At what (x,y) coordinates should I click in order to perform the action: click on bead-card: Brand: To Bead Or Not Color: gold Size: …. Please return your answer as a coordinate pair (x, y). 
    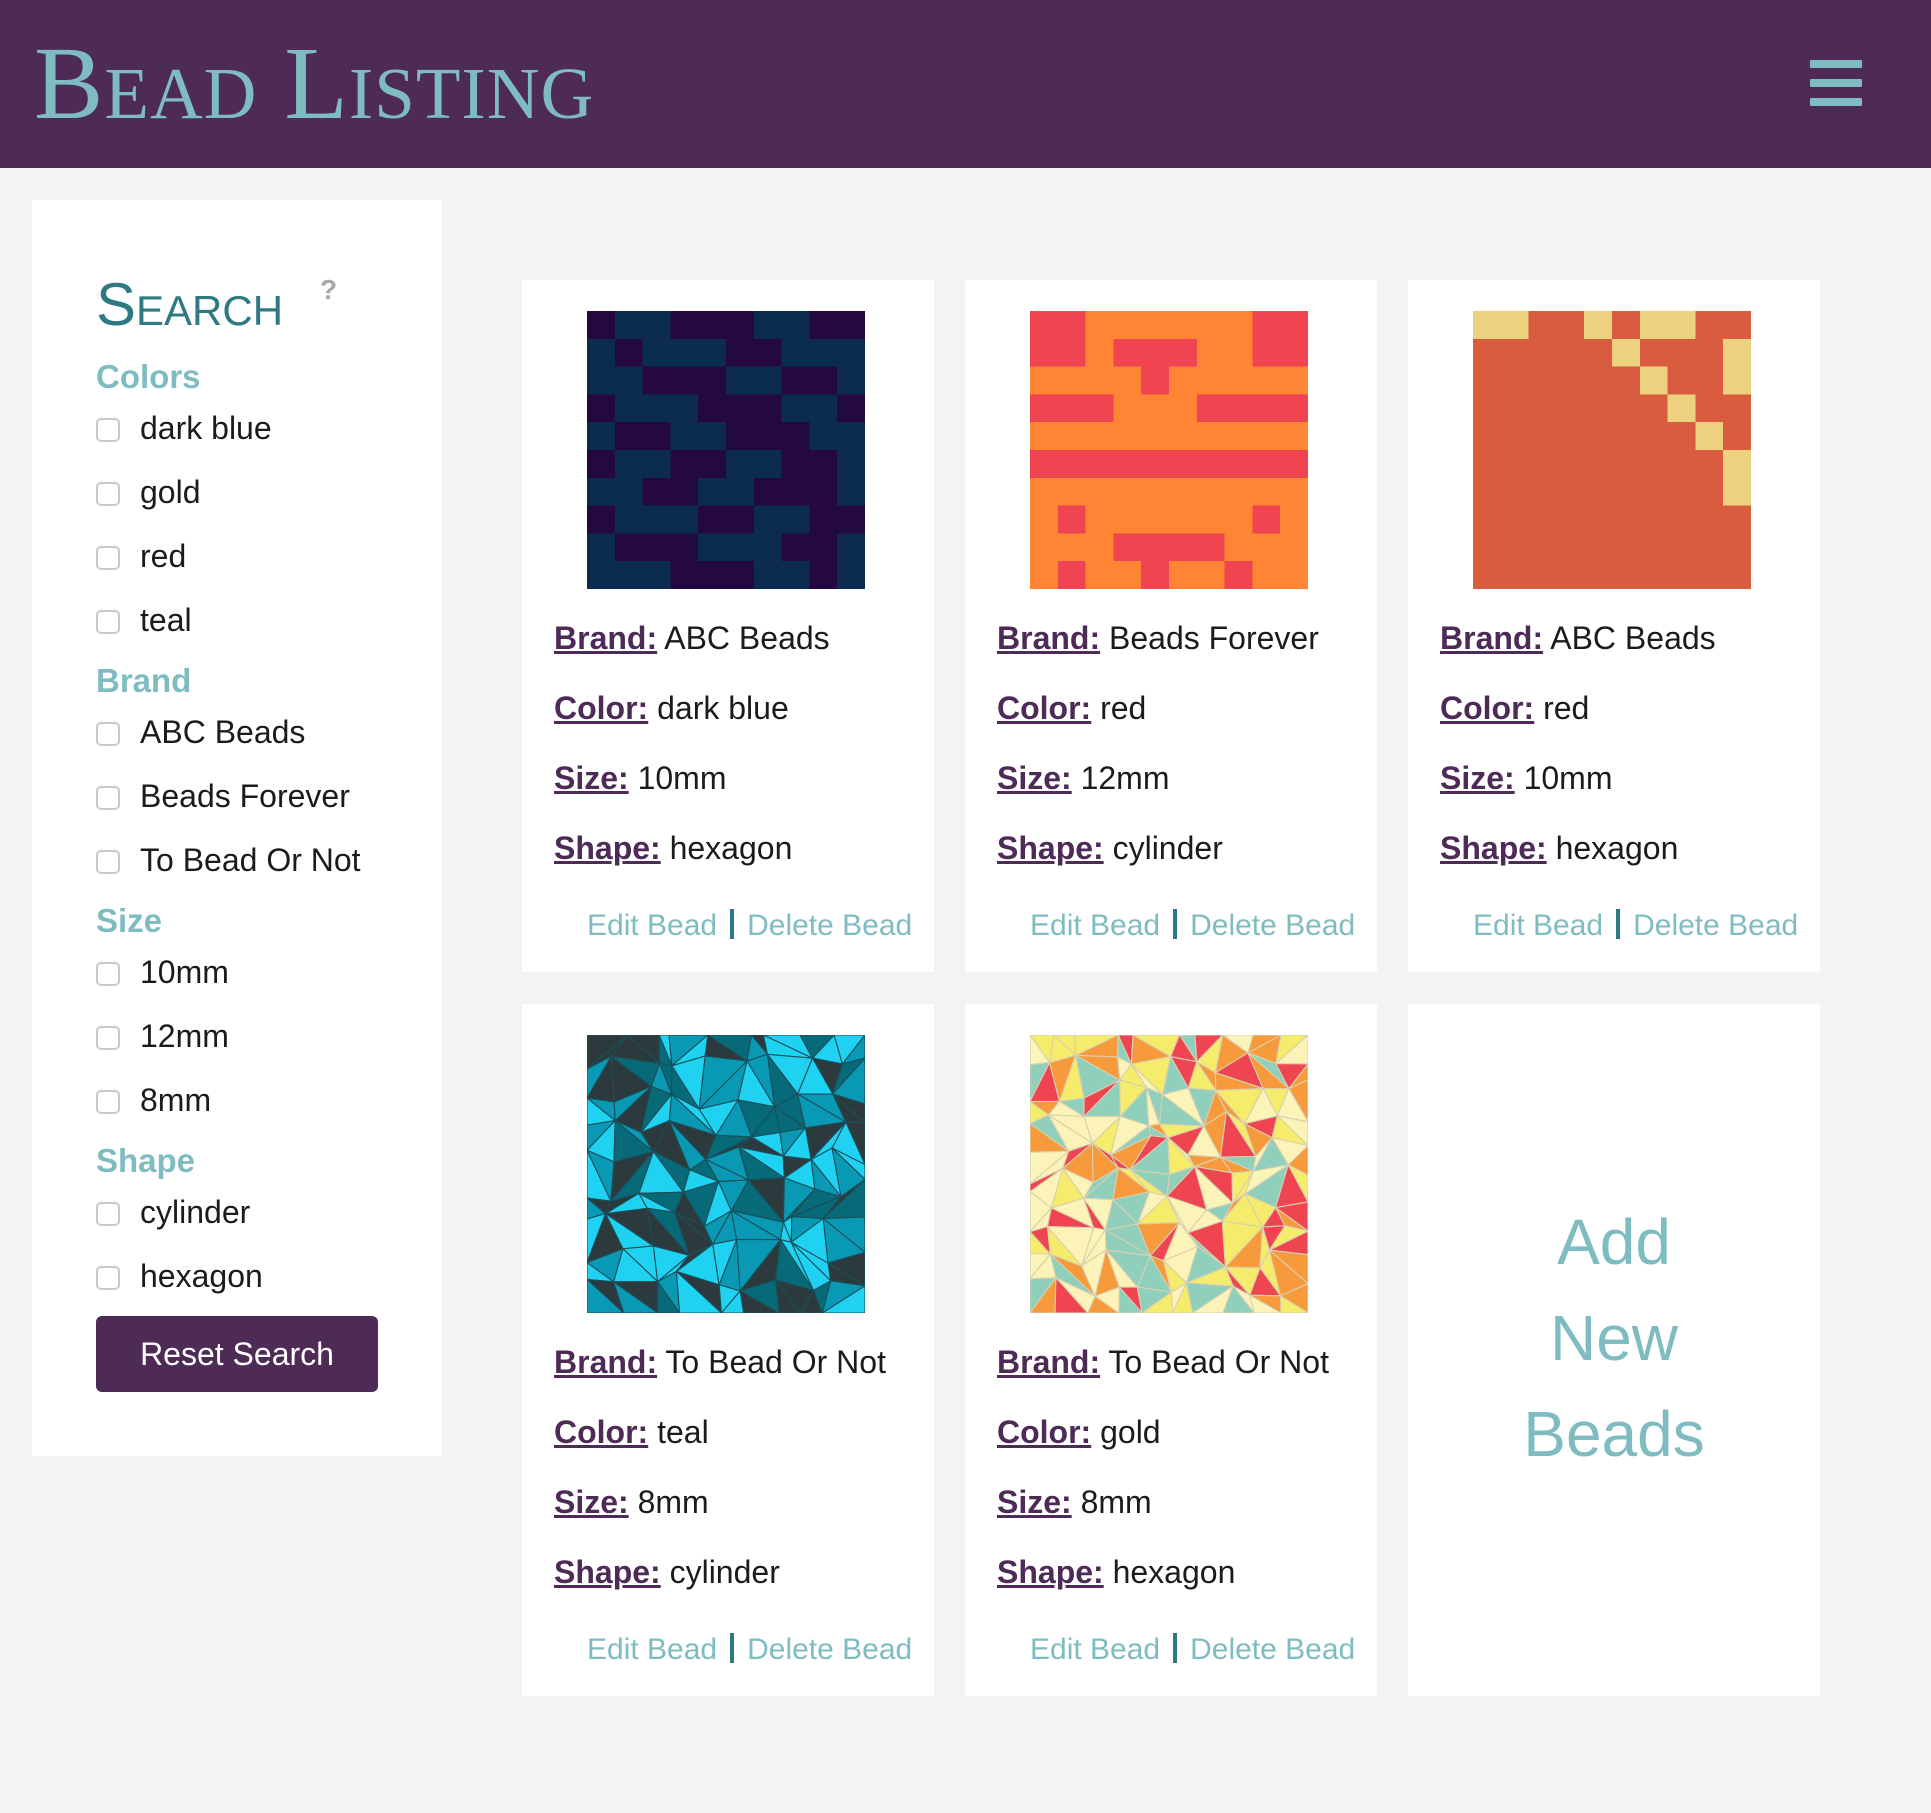
    Looking at the image, I should click on (1171, 1350).